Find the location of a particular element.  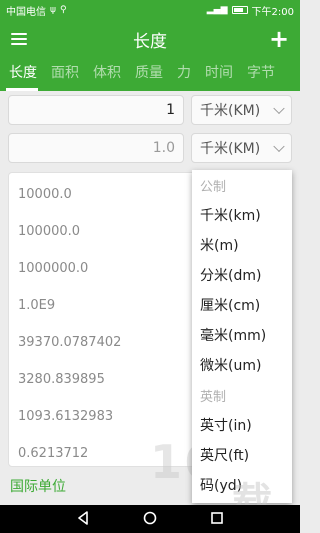

page-title: 长度 is located at coordinates (150, 41).